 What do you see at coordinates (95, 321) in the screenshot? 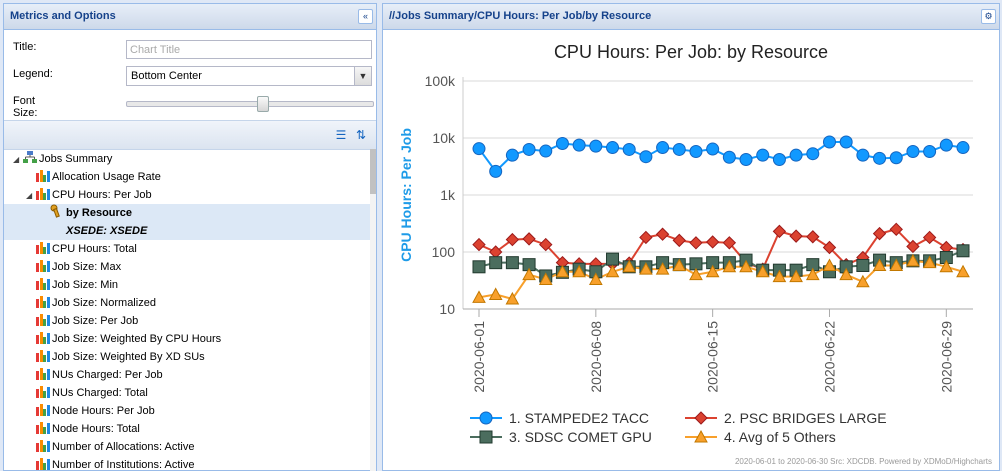
I see `tree-item-label: Job Size: Per Job` at bounding box center [95, 321].